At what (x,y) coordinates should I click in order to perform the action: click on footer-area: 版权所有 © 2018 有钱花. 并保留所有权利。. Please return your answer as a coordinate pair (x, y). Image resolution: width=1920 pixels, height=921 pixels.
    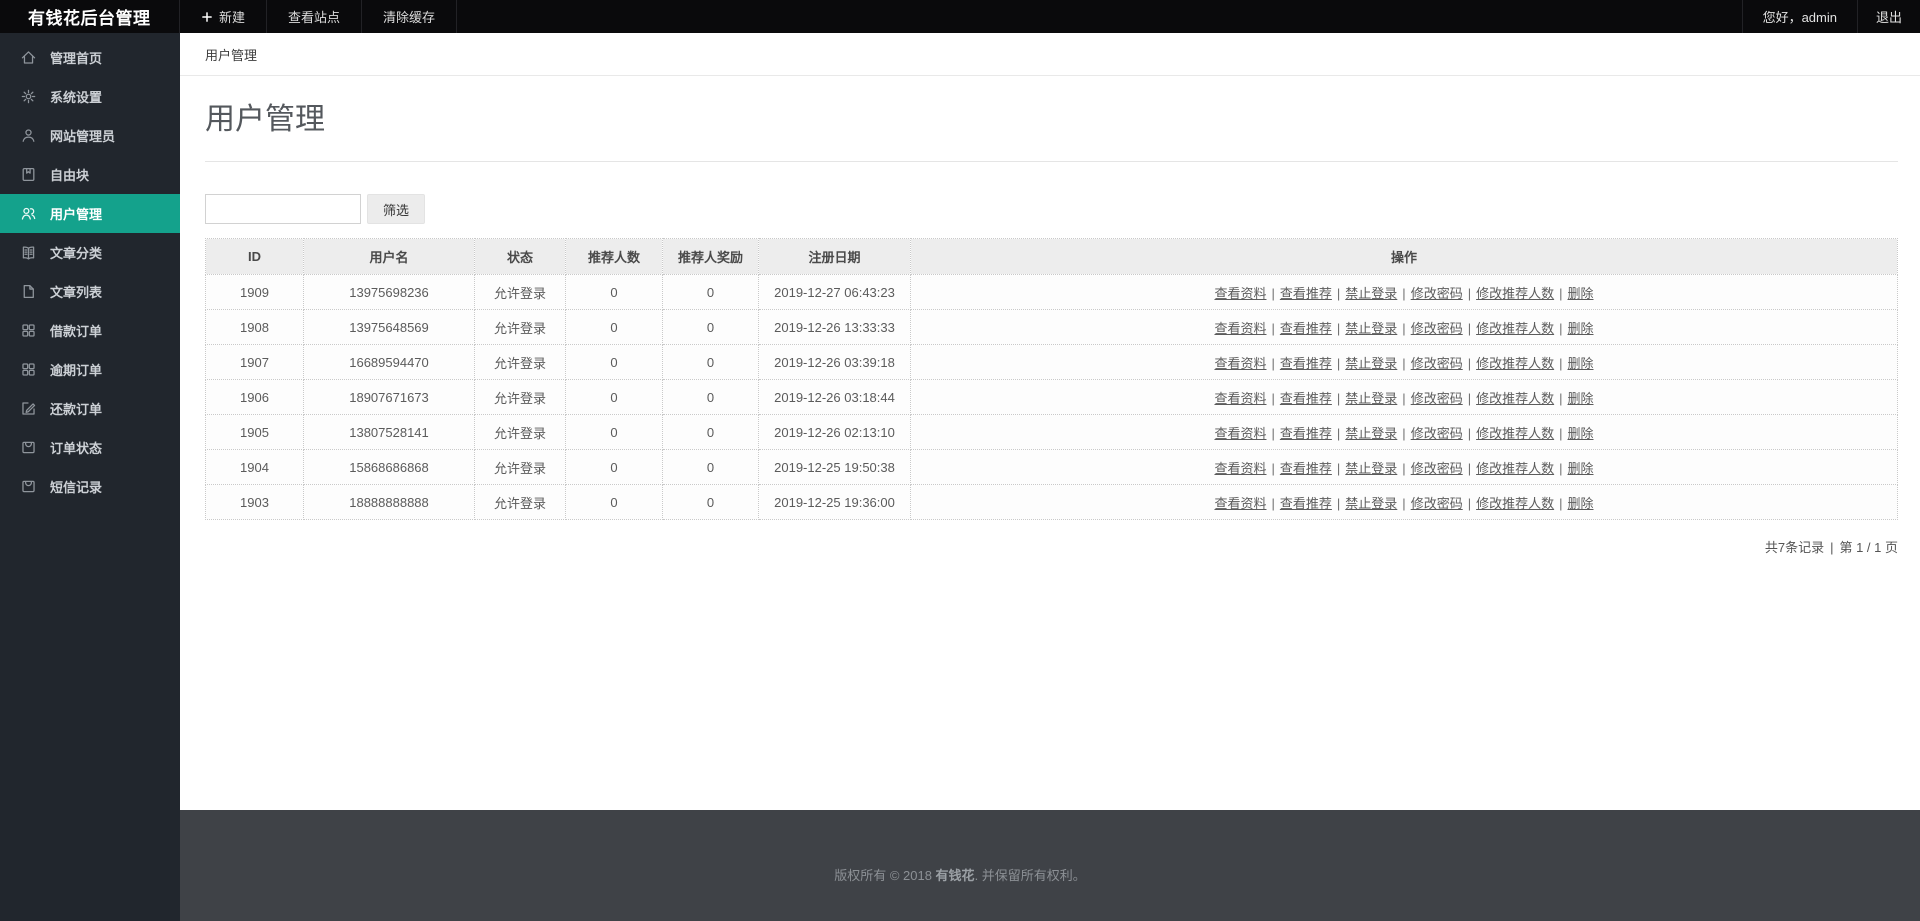
    Looking at the image, I should click on (1050, 865).